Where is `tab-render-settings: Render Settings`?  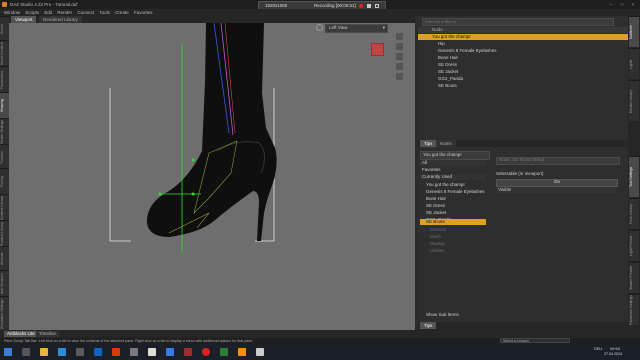
tab-render-settings: Render Settings is located at coordinates (4, 131).